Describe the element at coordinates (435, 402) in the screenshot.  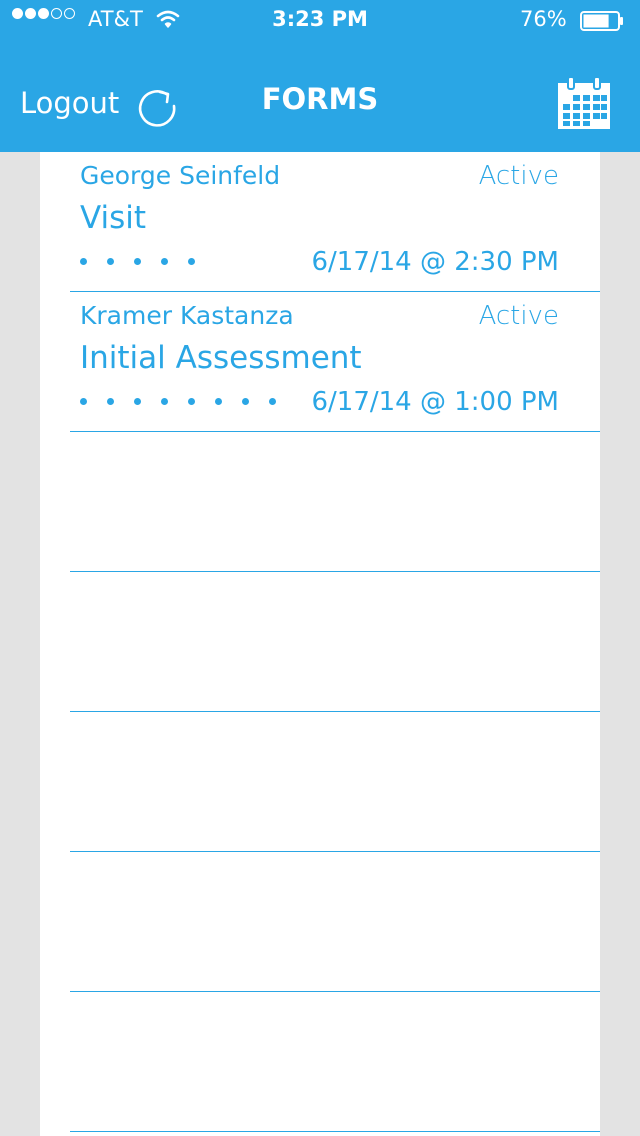
I see `form-datetime: 6/17/14 @ 1:00 PM` at that location.